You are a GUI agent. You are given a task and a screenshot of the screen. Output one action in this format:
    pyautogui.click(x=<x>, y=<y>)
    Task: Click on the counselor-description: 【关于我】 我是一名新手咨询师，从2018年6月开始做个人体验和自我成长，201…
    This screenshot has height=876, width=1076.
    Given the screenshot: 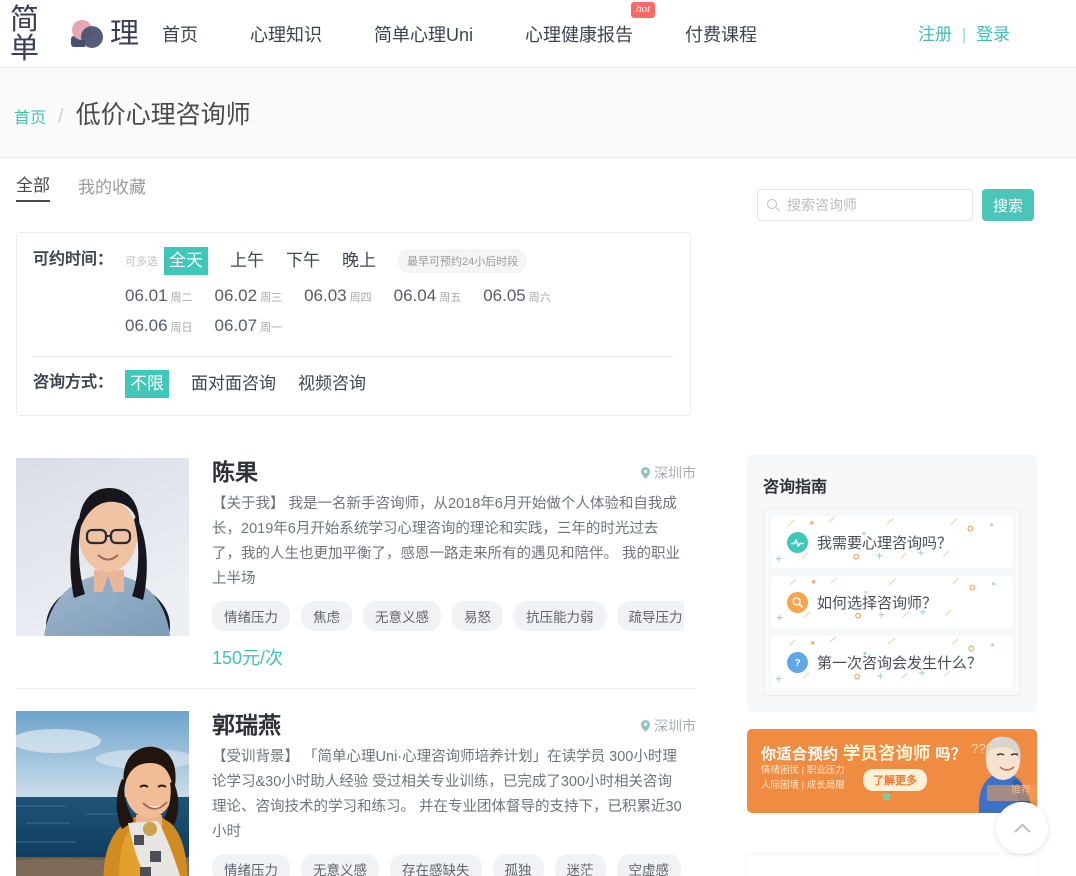 What is the action you would take?
    pyautogui.click(x=446, y=541)
    